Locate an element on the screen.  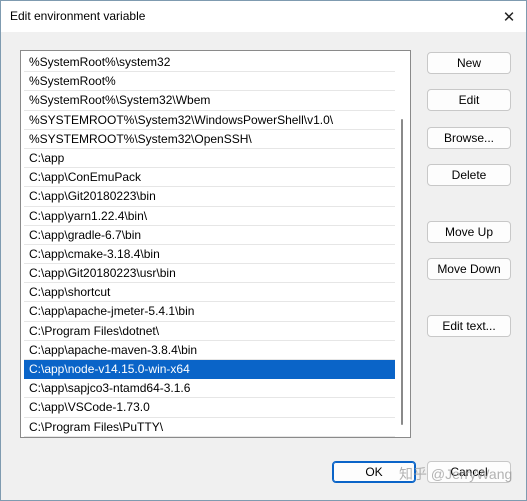
path-list-item: %SYSTEMROOT%\System32\OpenSSH\ is located at coordinates (209, 139).